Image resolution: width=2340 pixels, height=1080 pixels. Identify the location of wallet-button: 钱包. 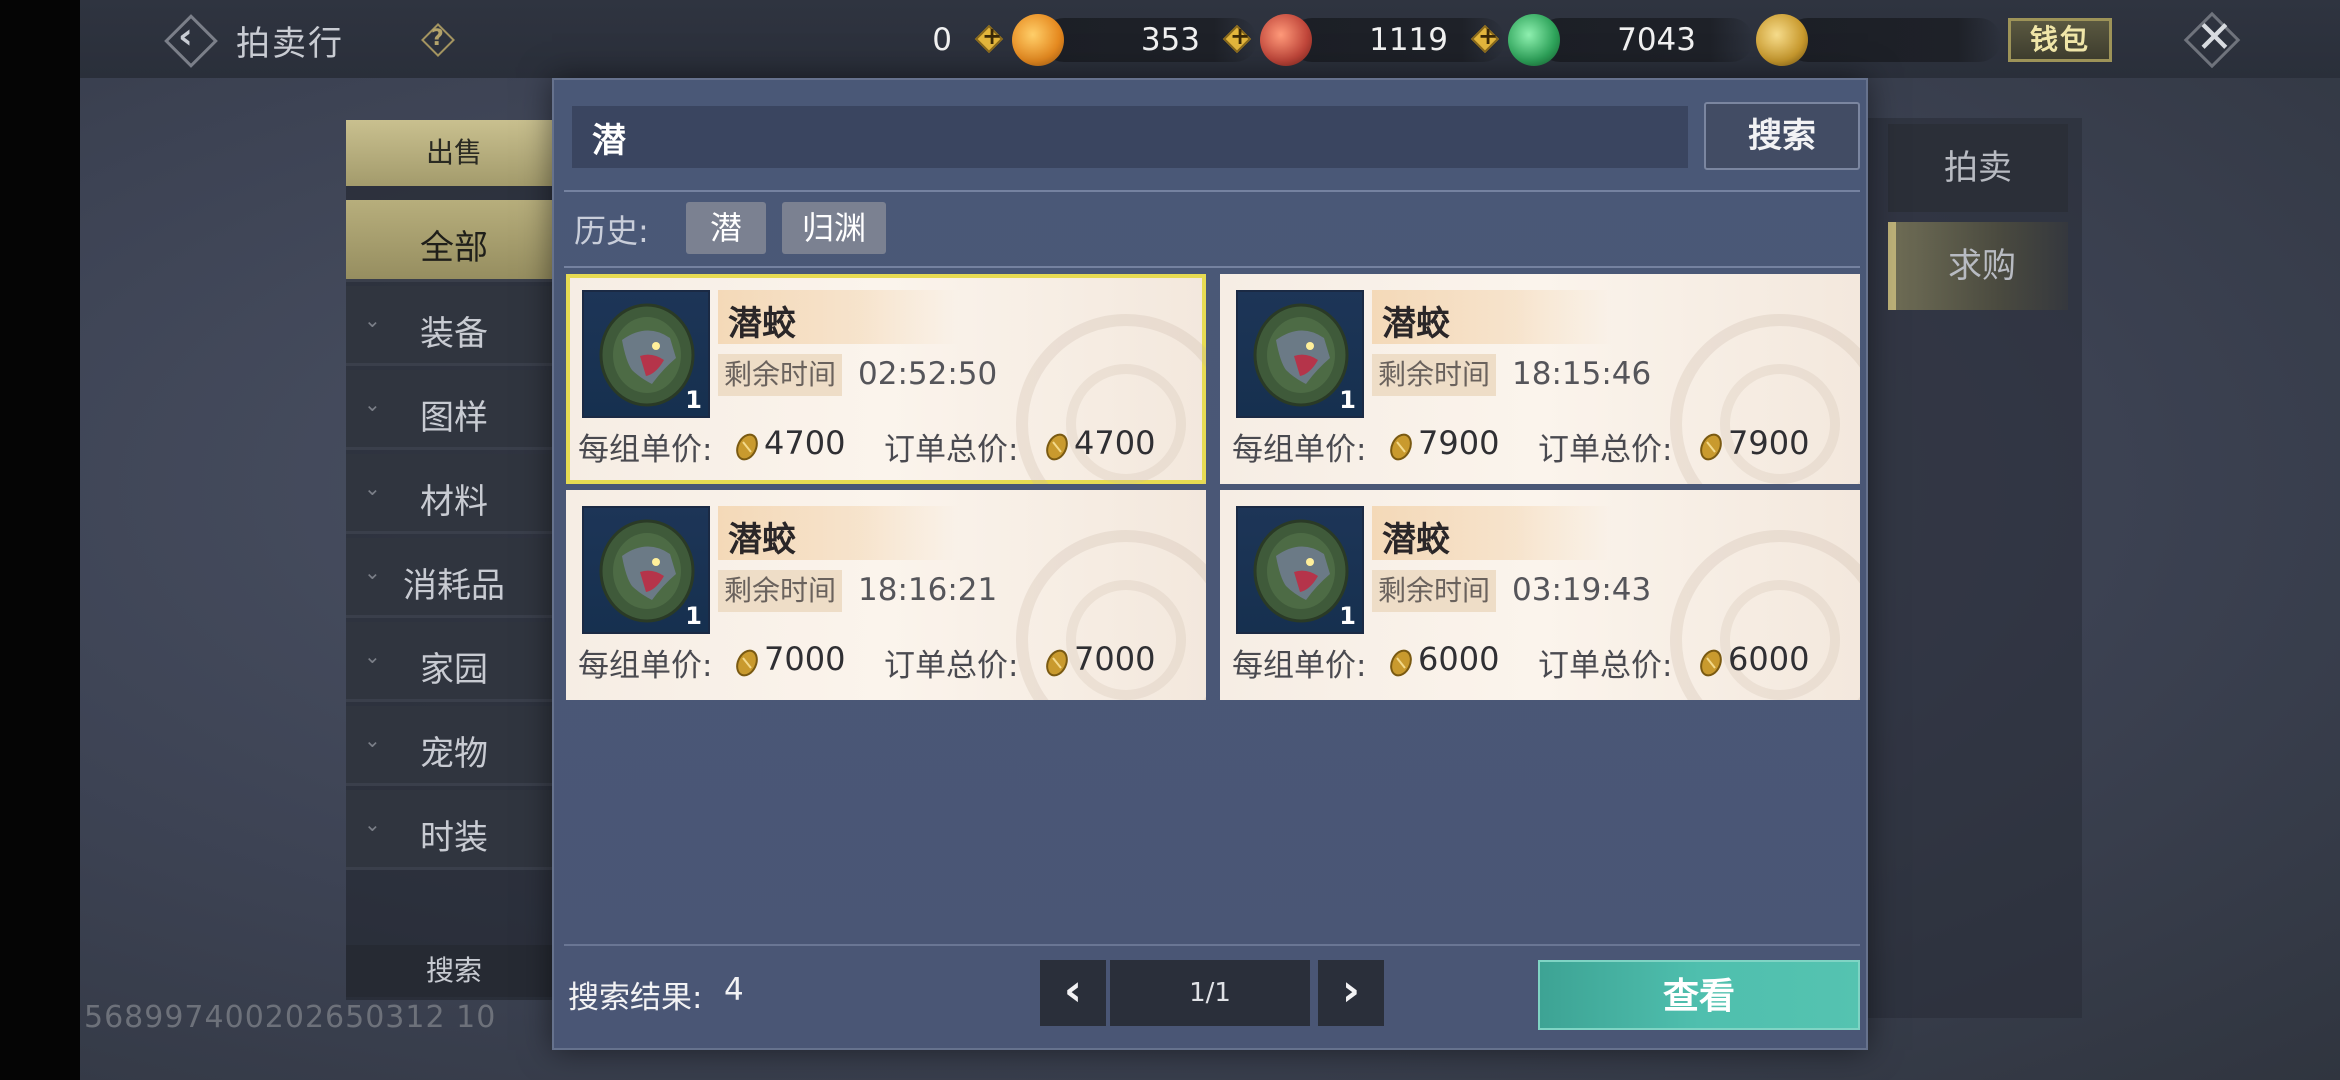
(2060, 40).